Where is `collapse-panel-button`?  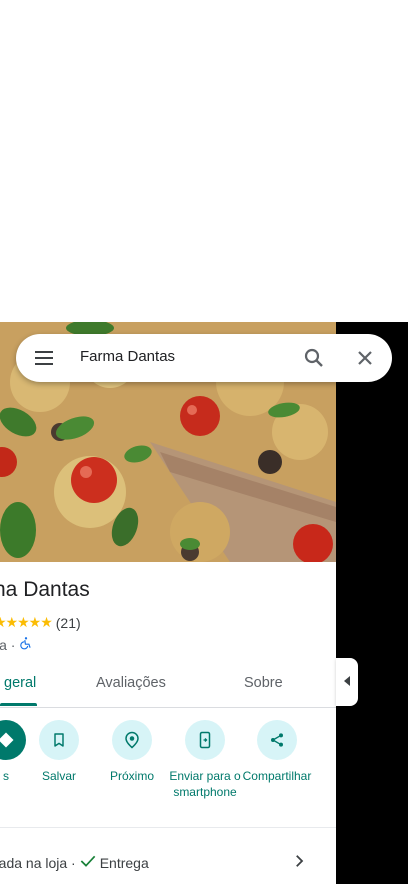
collapse-panel-button is located at coordinates (347, 682).